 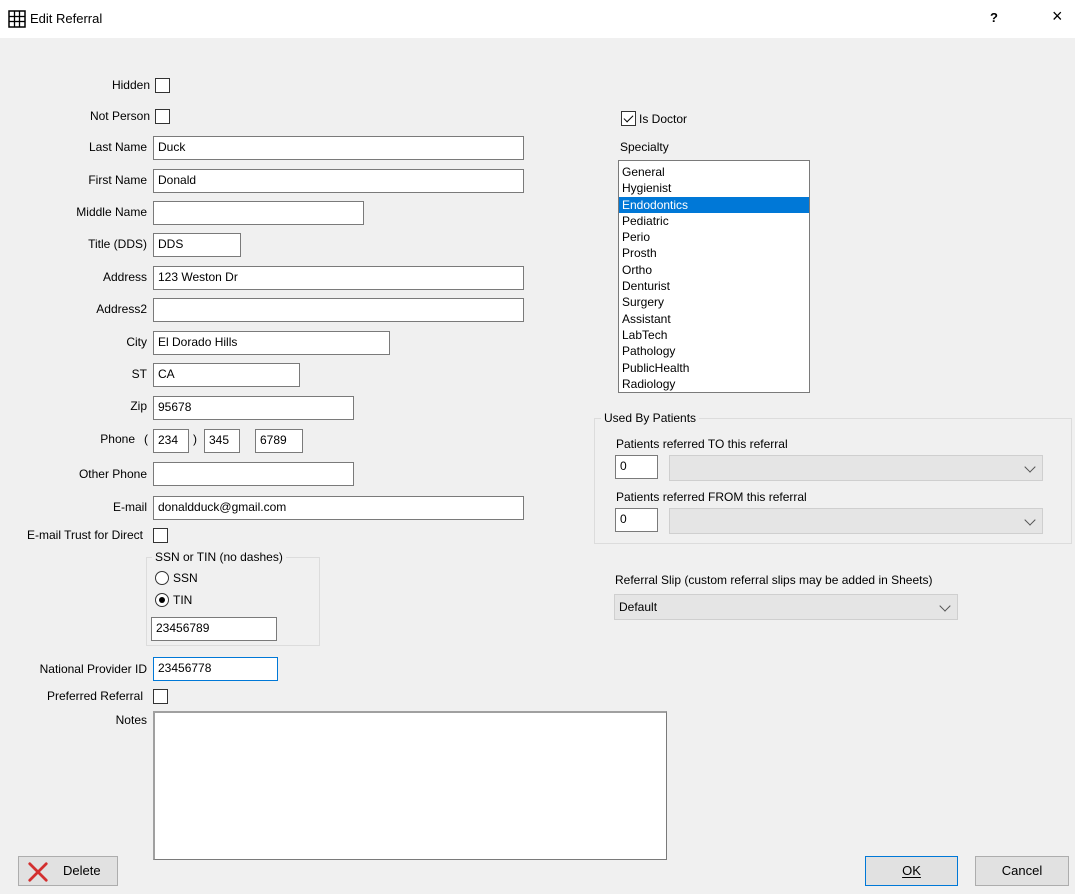 I want to click on ok-button-label: OK, so click(x=911, y=870).